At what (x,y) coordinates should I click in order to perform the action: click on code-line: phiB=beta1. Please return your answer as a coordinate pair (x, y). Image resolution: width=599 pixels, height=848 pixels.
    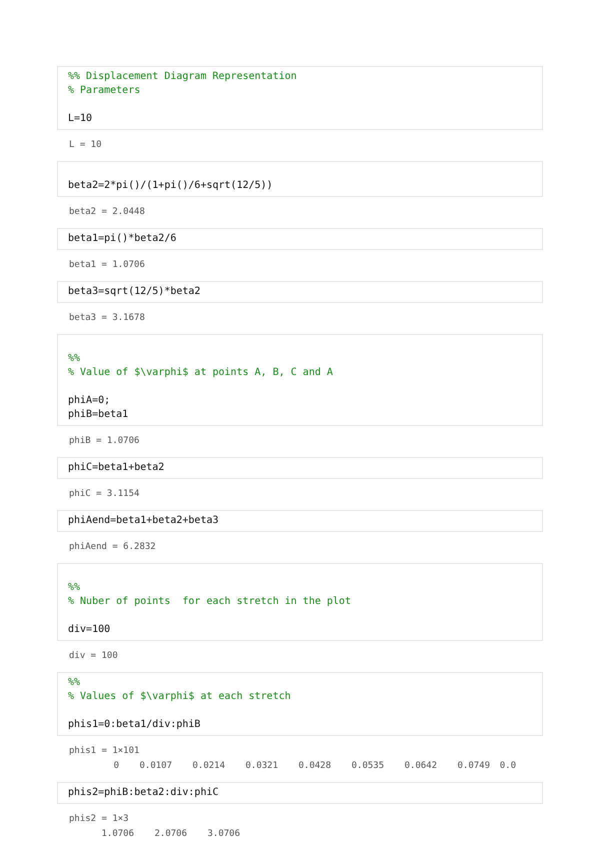
    Looking at the image, I should click on (99, 415).